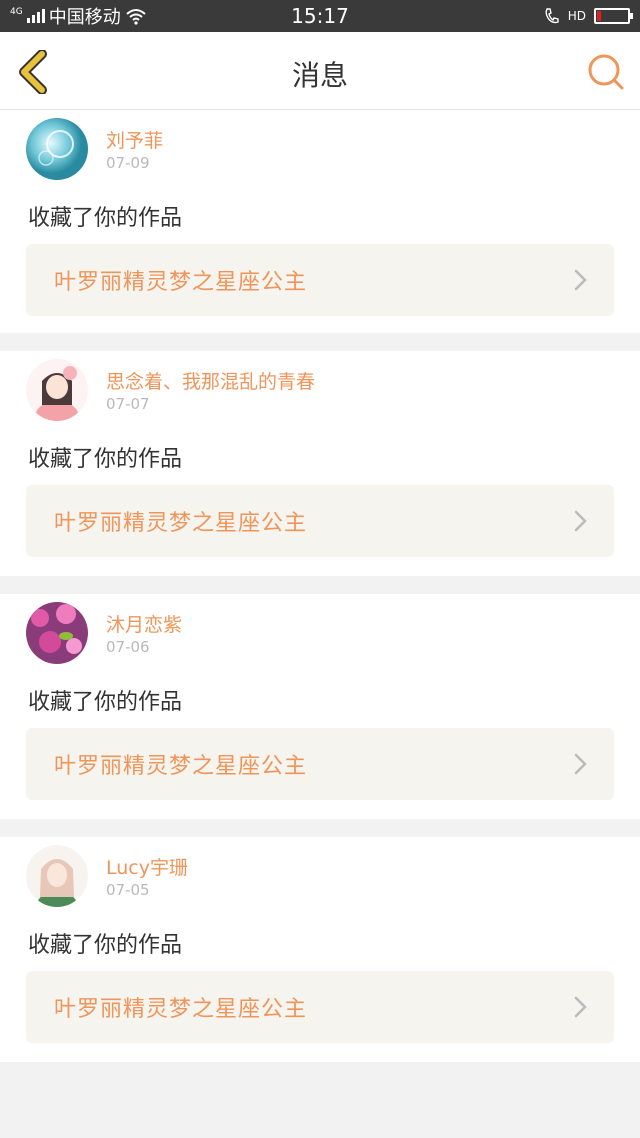 This screenshot has height=1138, width=640. I want to click on page-title: 消息, so click(319, 75).